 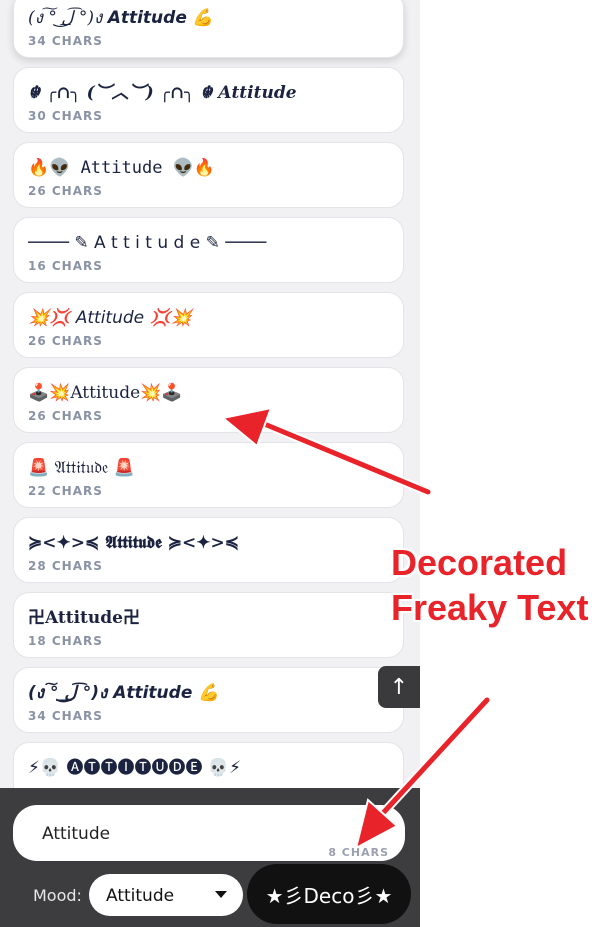 What do you see at coordinates (81, 468) in the screenshot?
I see `result-text: 🚨 𝔄𝔱𝔱𝔦𝔱𝔲𝔡𝔢 🚨` at bounding box center [81, 468].